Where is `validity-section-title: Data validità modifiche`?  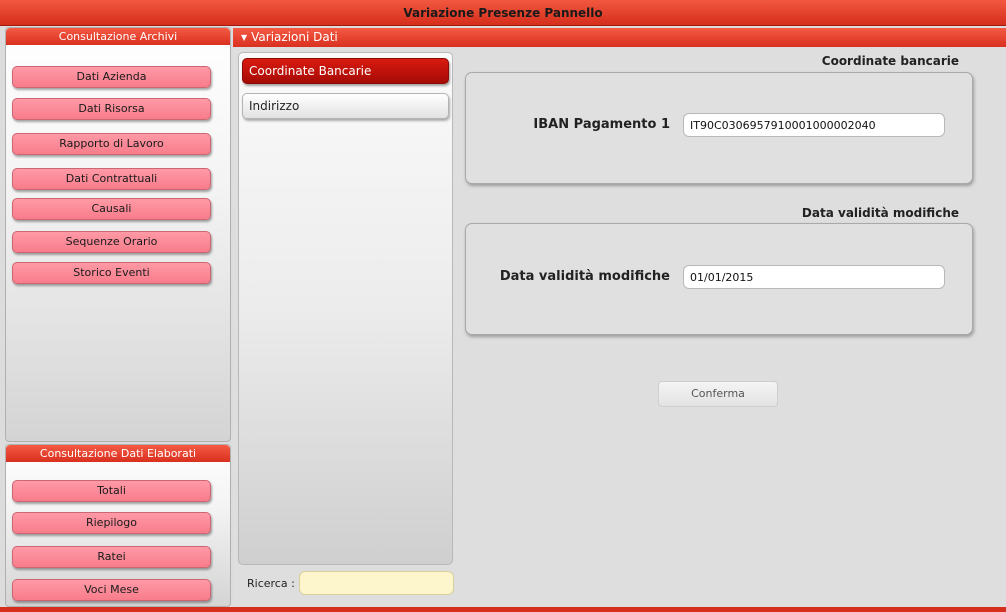
validity-section-title: Data validità modifiche is located at coordinates (880, 213).